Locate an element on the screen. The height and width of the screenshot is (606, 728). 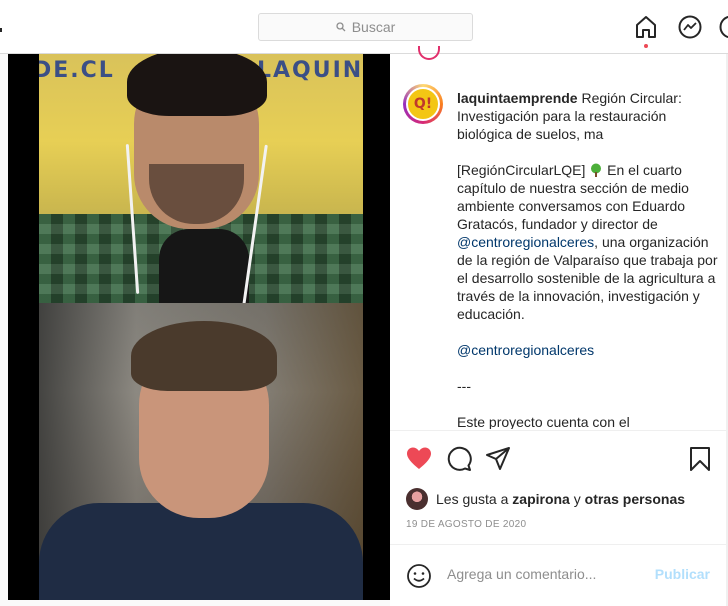
save-bookmark-icon is located at coordinates (700, 459).